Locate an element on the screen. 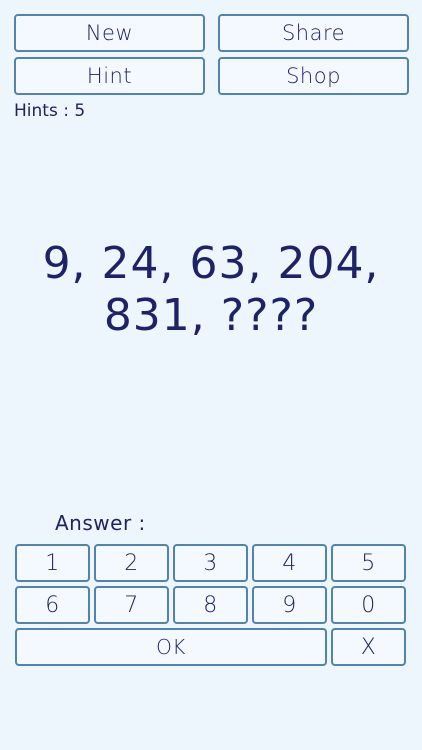  ok-button: OK is located at coordinates (171, 647).